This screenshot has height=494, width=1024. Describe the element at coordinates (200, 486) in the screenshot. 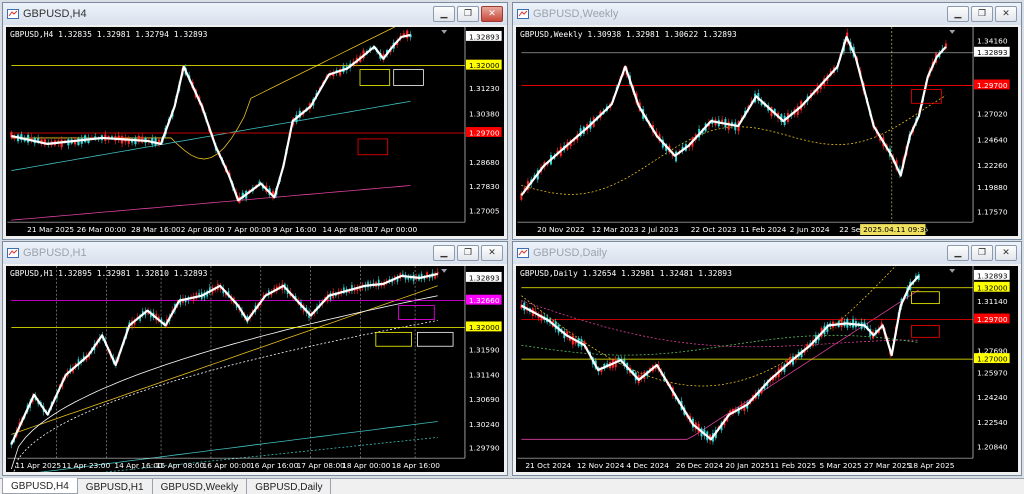

I see `tab-gbpusd-weekly: GBPUSD,Weekly` at that location.